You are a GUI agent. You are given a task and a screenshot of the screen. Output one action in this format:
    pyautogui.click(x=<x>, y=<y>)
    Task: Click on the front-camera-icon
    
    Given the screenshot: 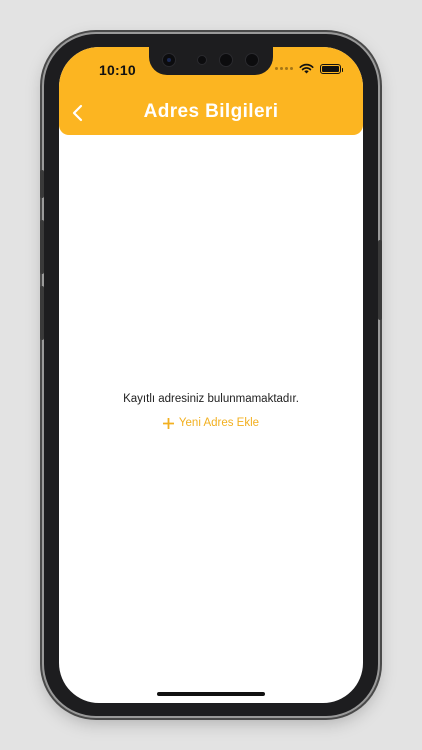 What is the action you would take?
    pyautogui.click(x=169, y=60)
    